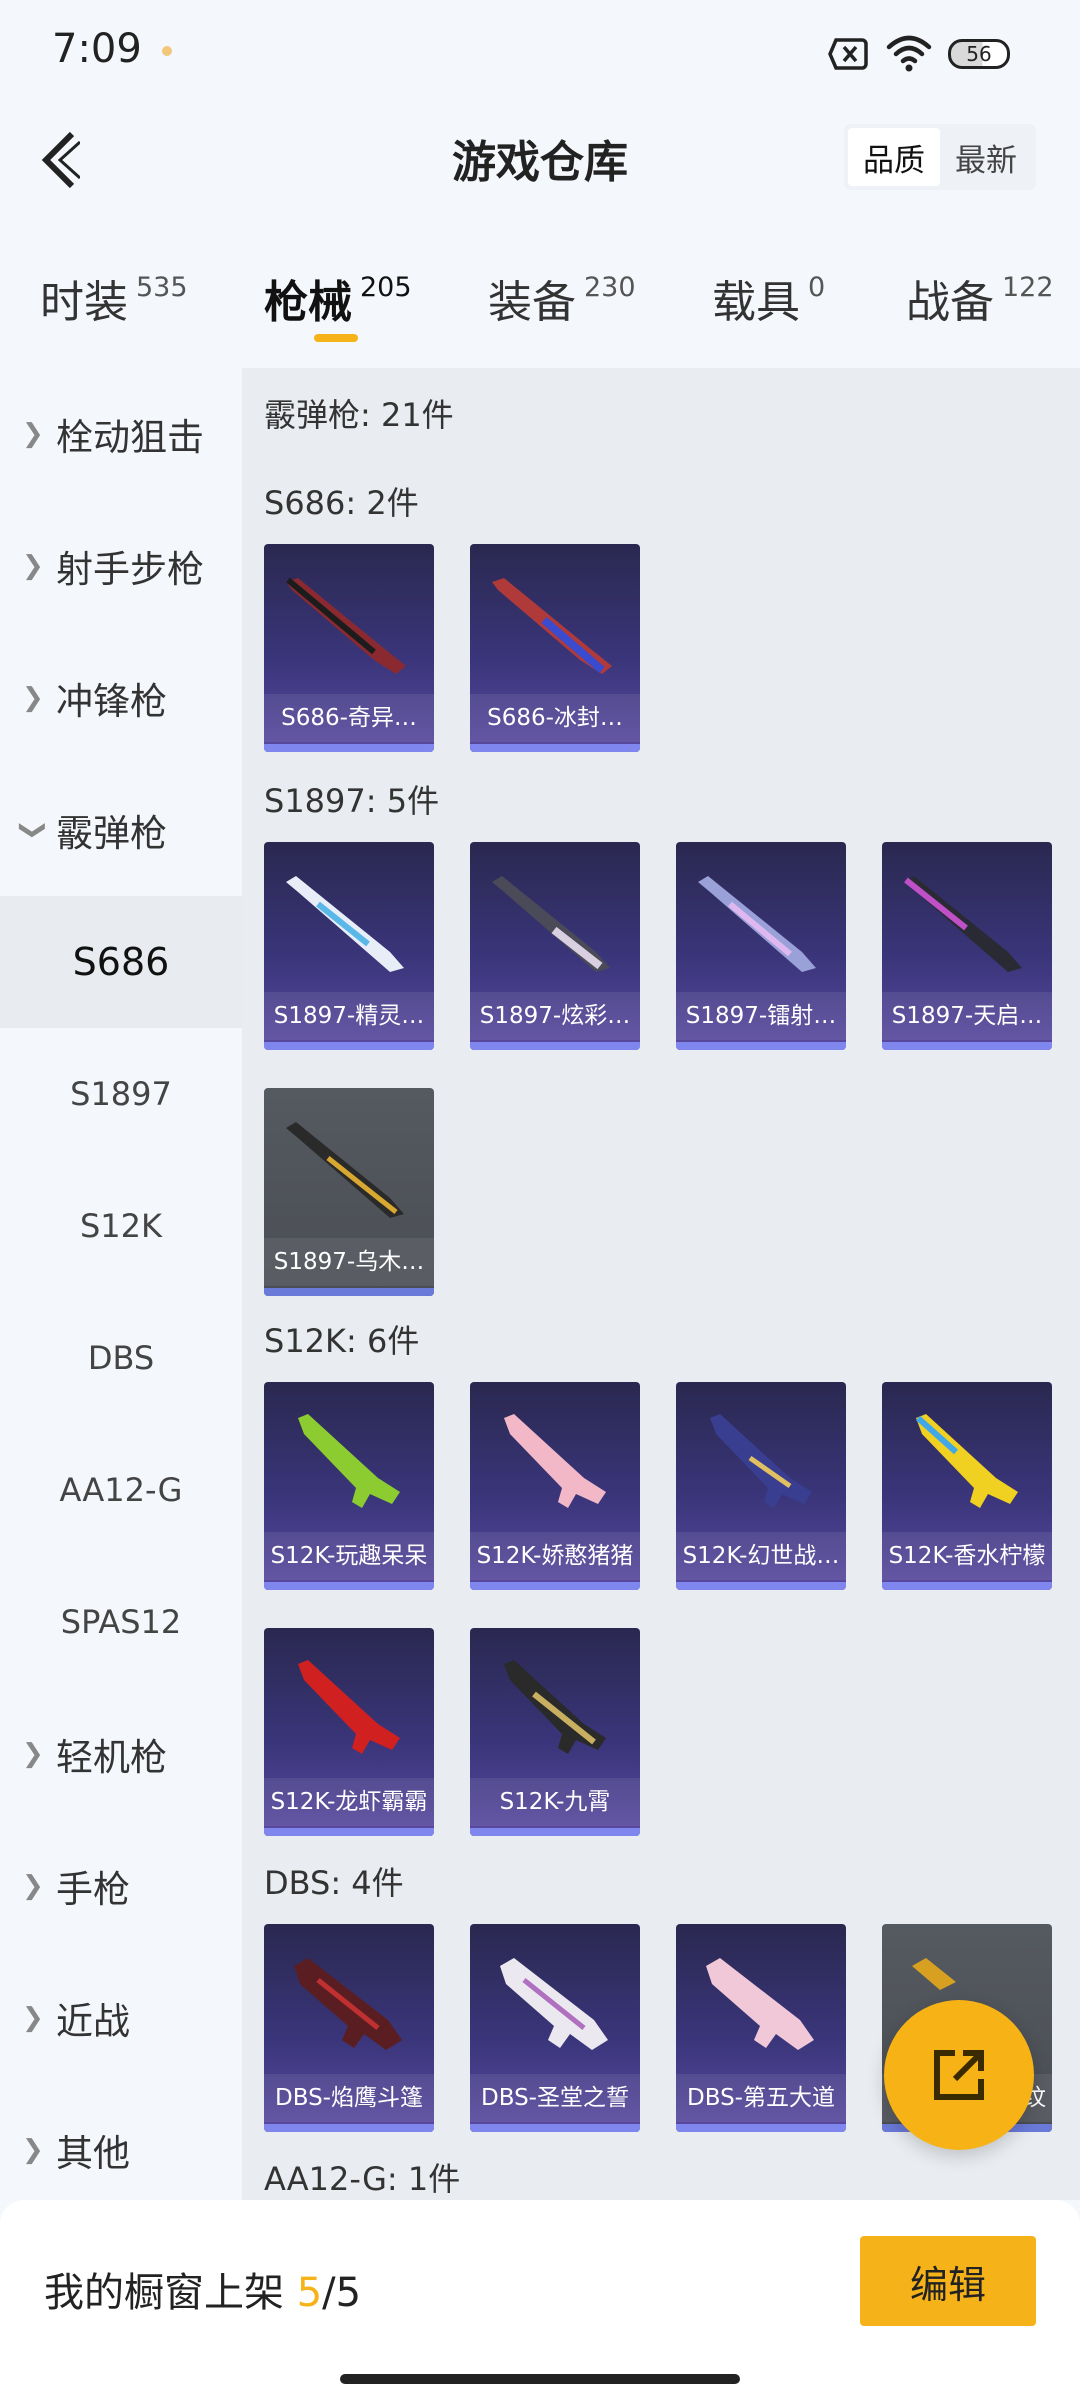  Describe the element at coordinates (555, 1486) in the screenshot. I see `skin-card: S12K-娇憨猪猪` at that location.